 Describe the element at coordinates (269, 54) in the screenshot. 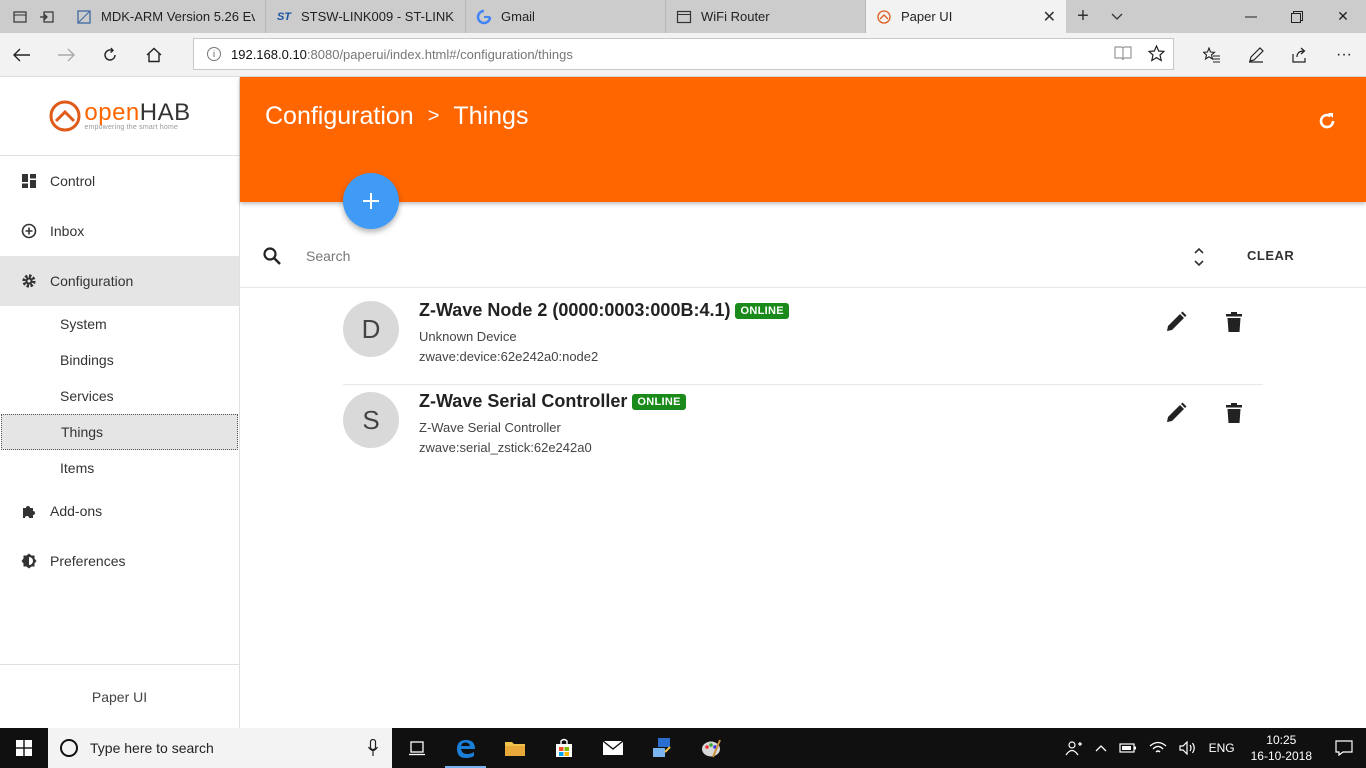

I see `url-host: 192.168.0.10` at that location.